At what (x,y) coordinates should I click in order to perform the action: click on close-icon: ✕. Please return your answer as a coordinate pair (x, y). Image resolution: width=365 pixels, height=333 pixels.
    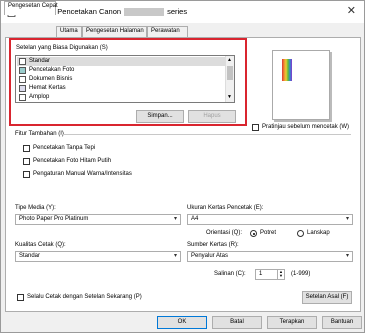
    Looking at the image, I should click on (351, 10).